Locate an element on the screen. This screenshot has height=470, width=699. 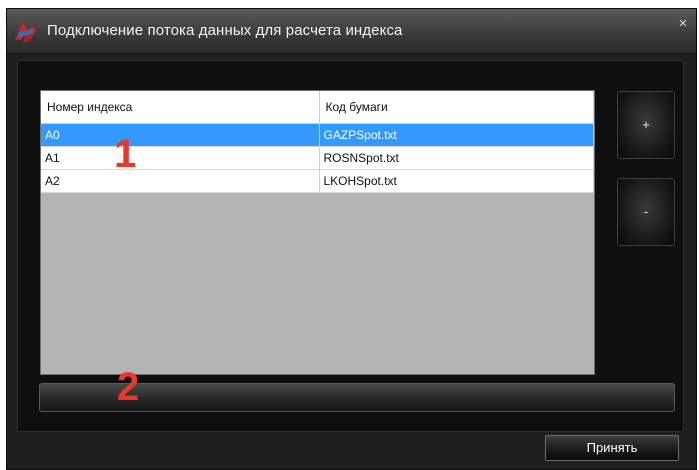
cell-code: ROSNSpot.txt is located at coordinates (456, 158).